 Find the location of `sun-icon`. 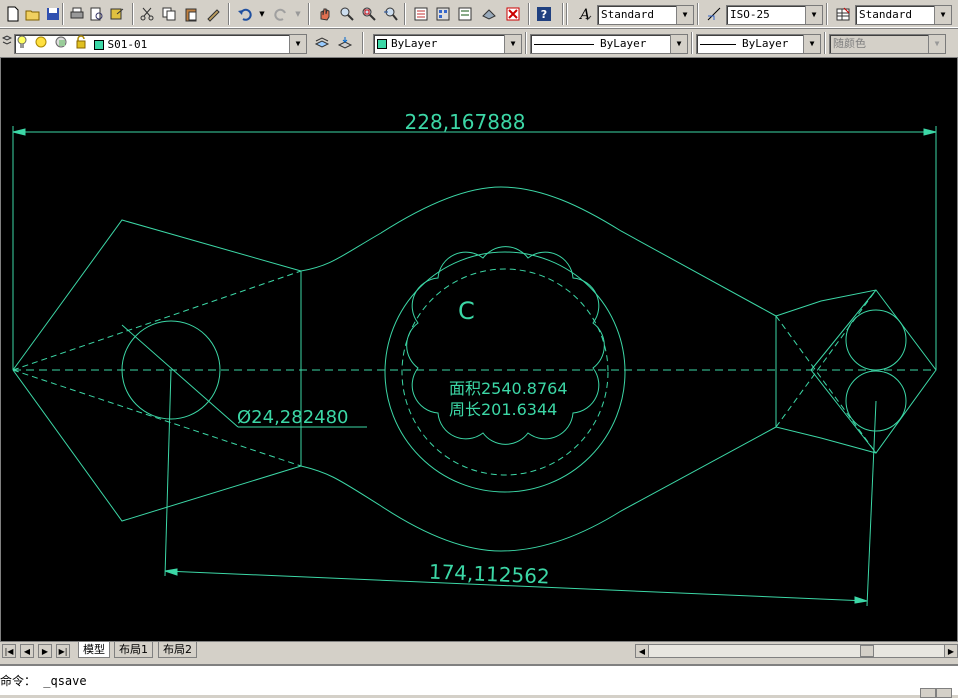

sun-icon is located at coordinates (41, 44).